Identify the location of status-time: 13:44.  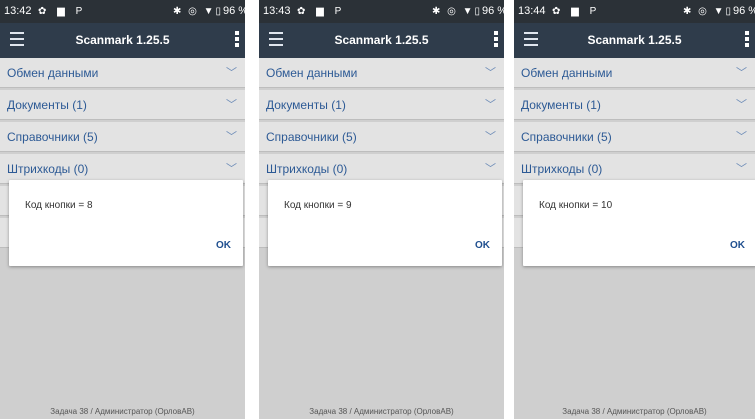
(532, 11).